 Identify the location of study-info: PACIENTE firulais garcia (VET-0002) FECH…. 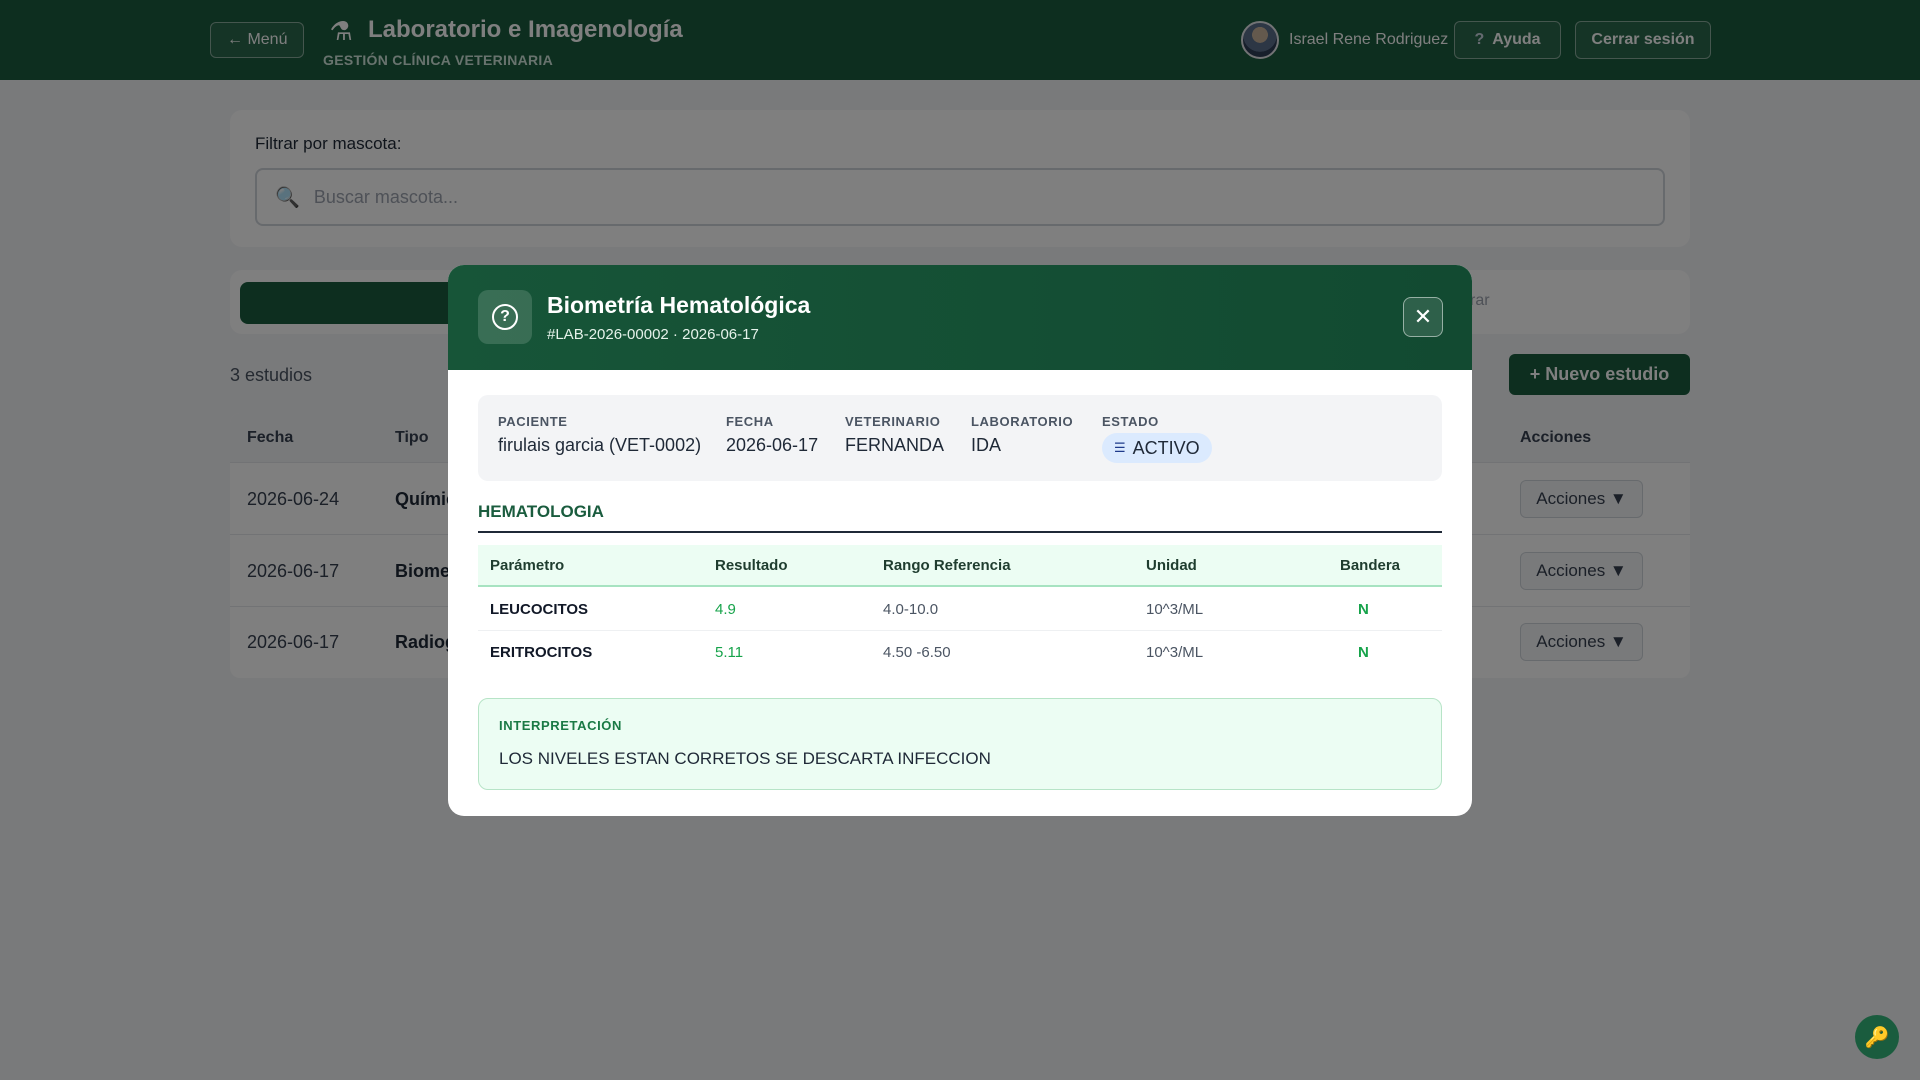
(960, 438).